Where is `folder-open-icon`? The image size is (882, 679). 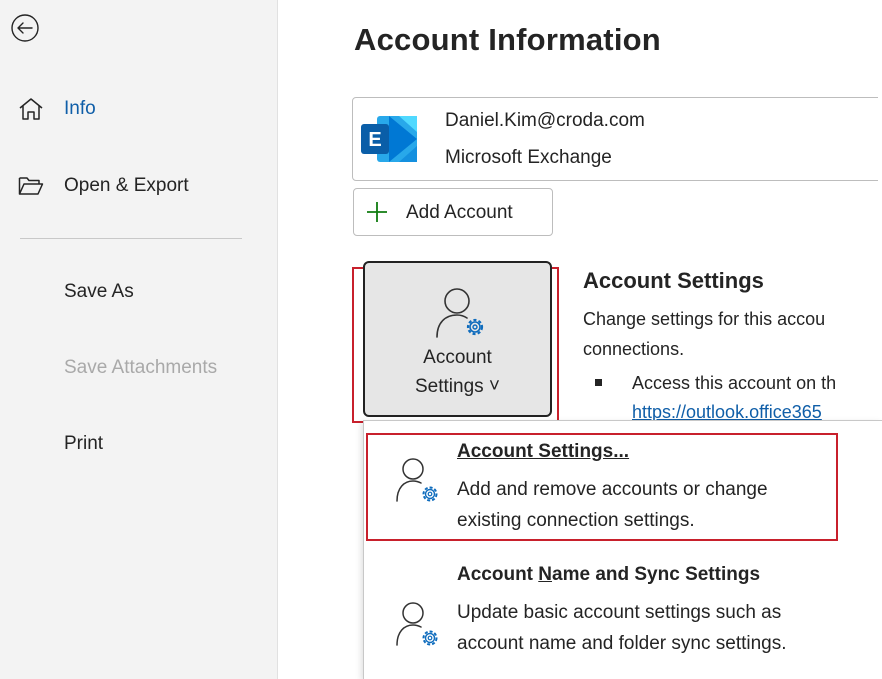 folder-open-icon is located at coordinates (31, 186).